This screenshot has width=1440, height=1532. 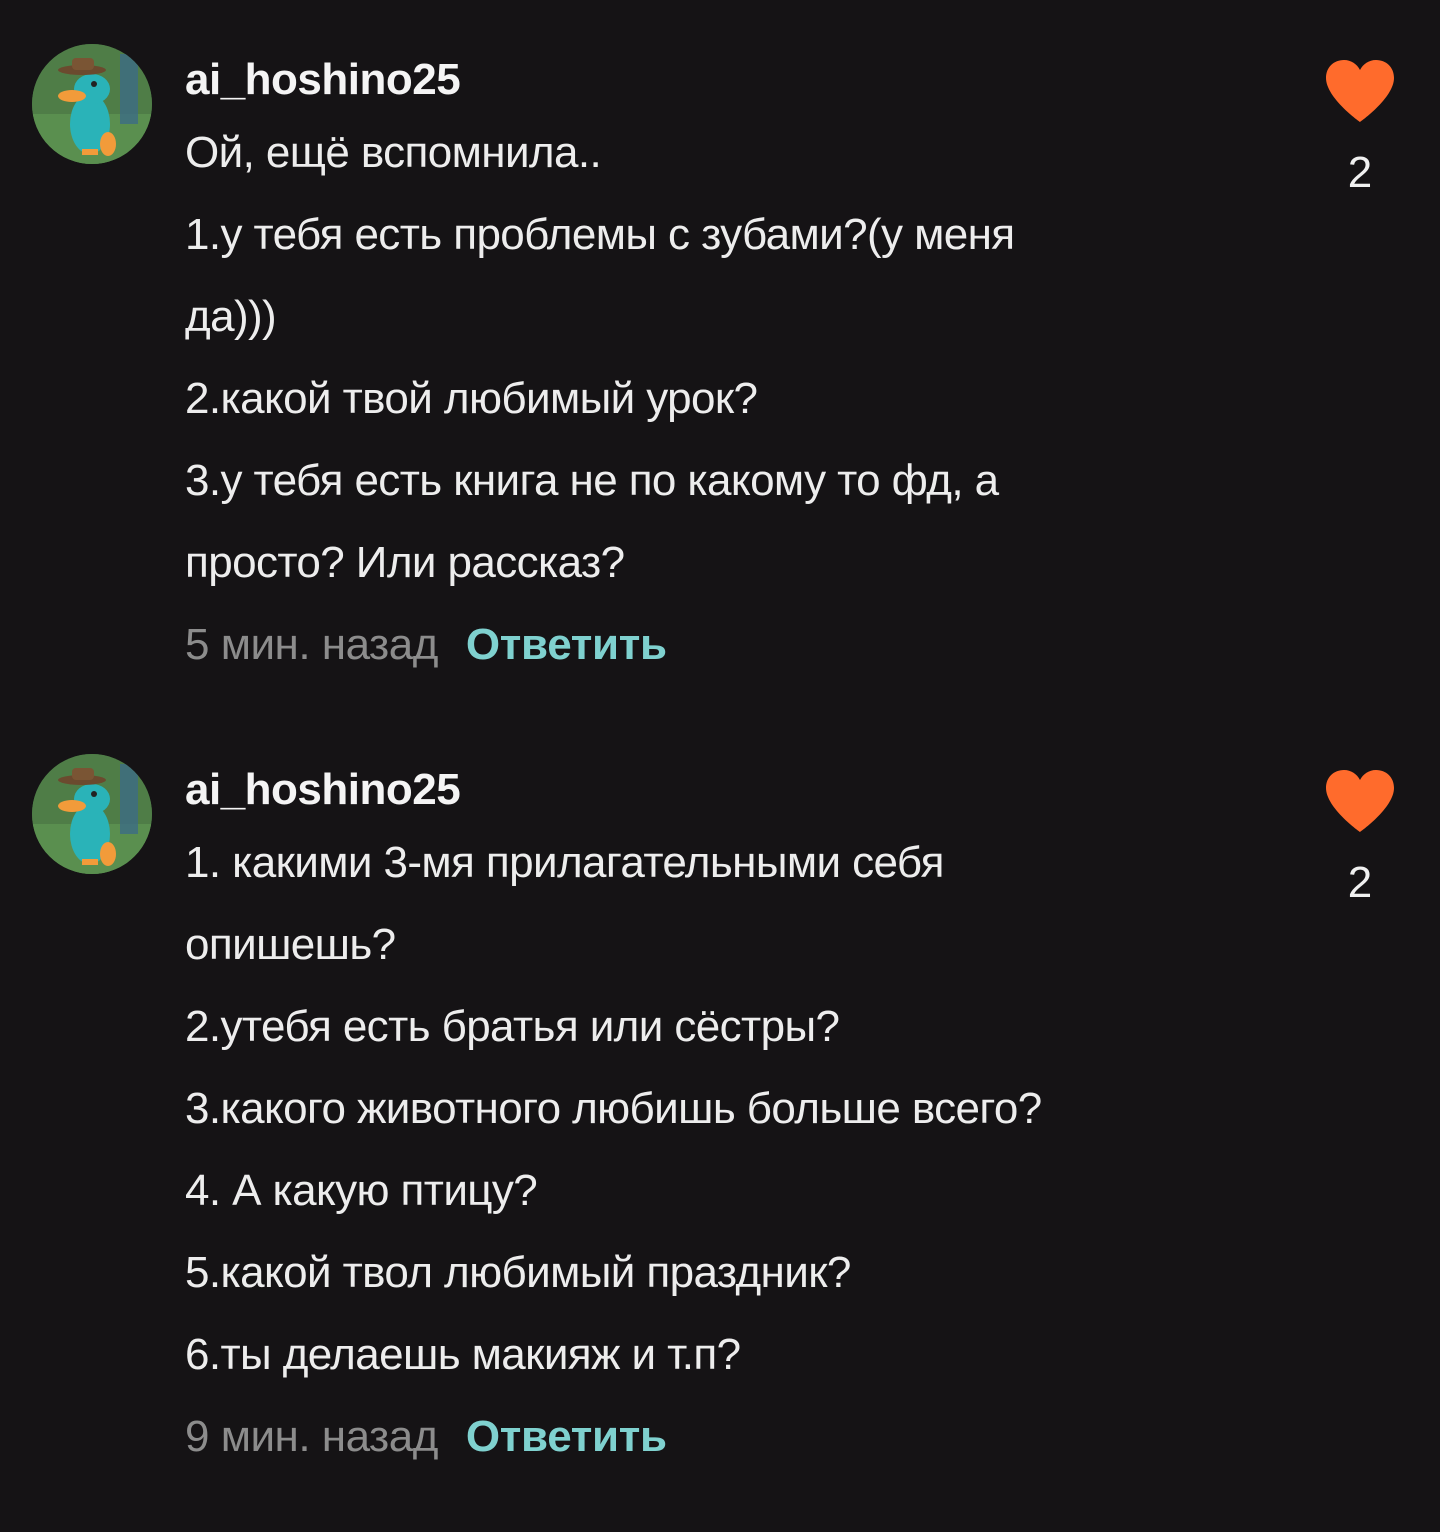 What do you see at coordinates (512, 1026) in the screenshot?
I see `comment-line: 2.утебя есть братья или сёстры?` at bounding box center [512, 1026].